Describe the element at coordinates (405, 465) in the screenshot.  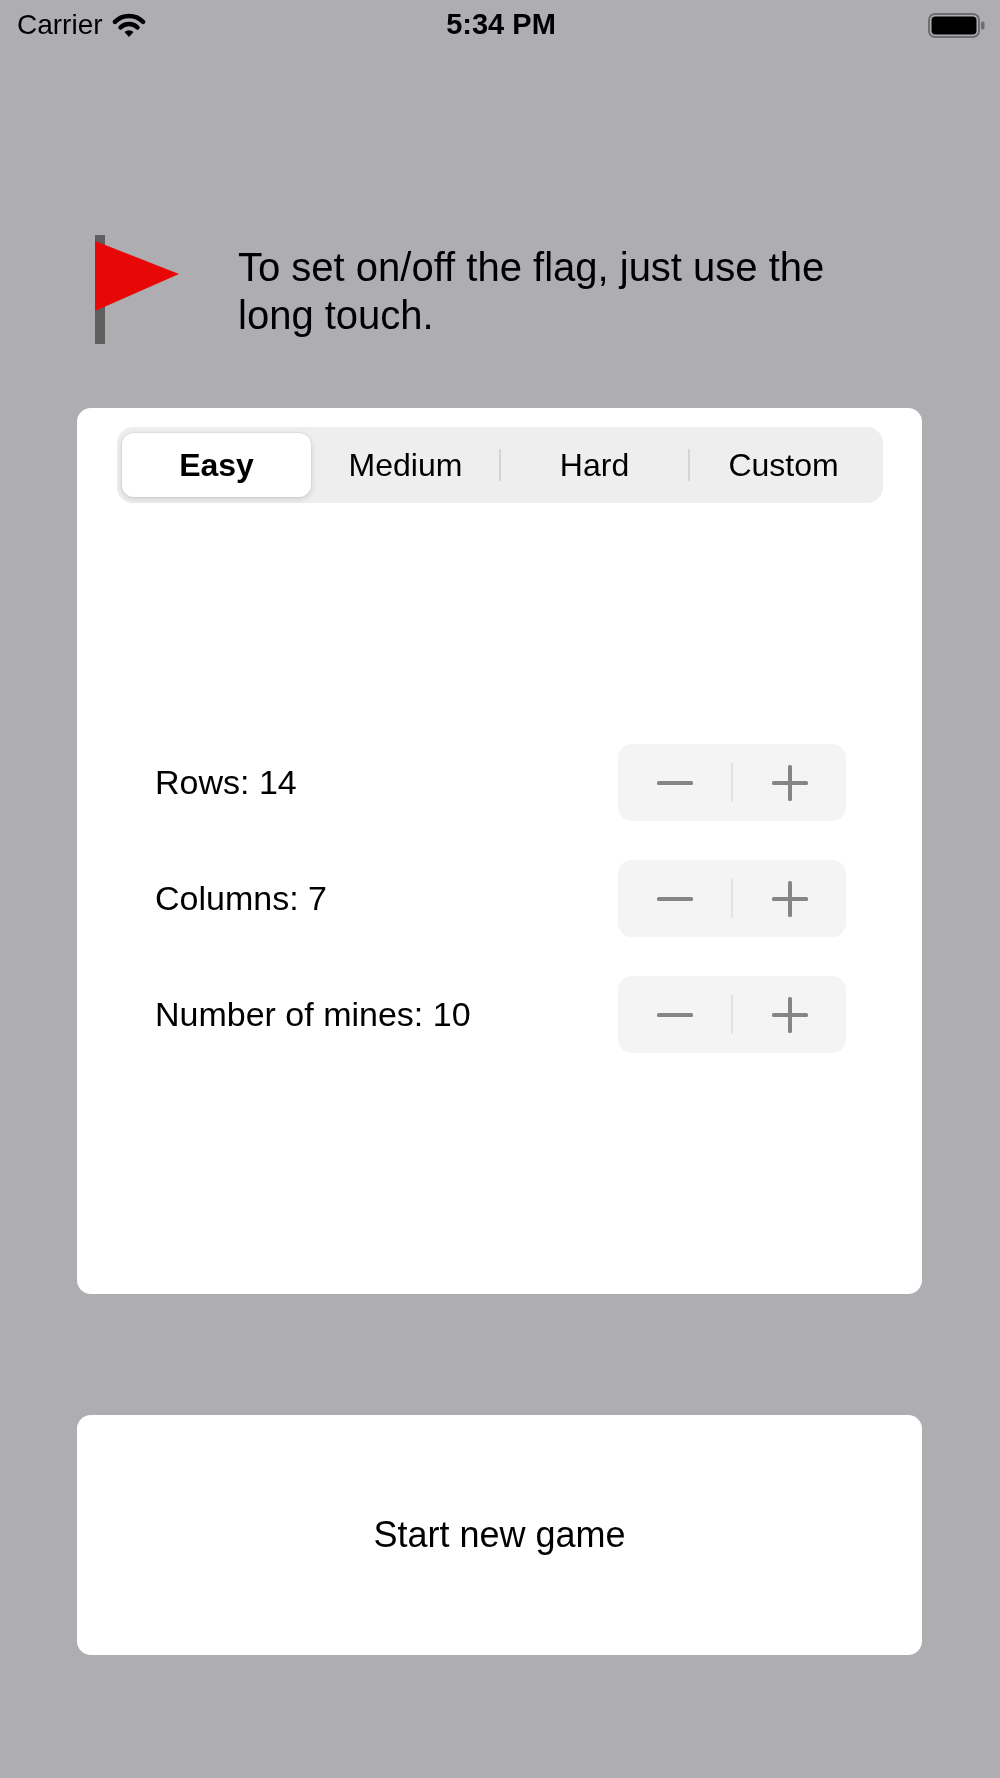
I see `difficulty-tab: Medium` at that location.